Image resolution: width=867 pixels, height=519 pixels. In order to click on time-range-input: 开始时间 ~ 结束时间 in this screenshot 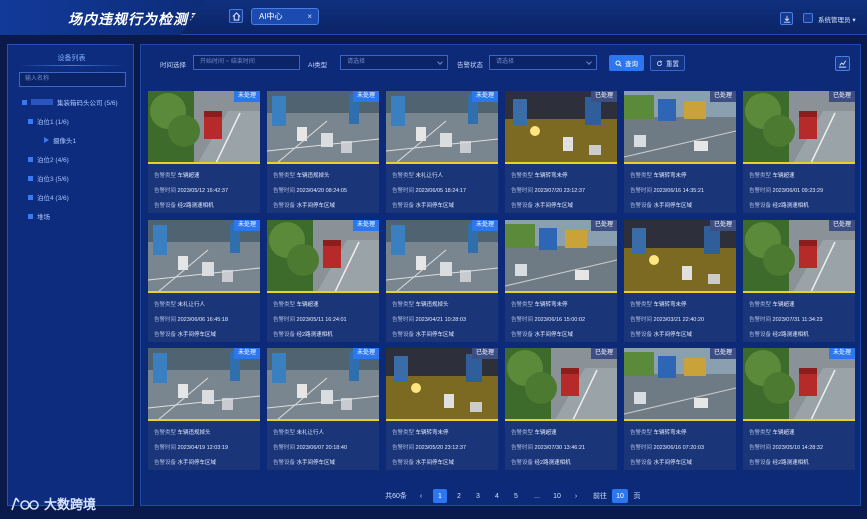, I will do `click(246, 62)`.